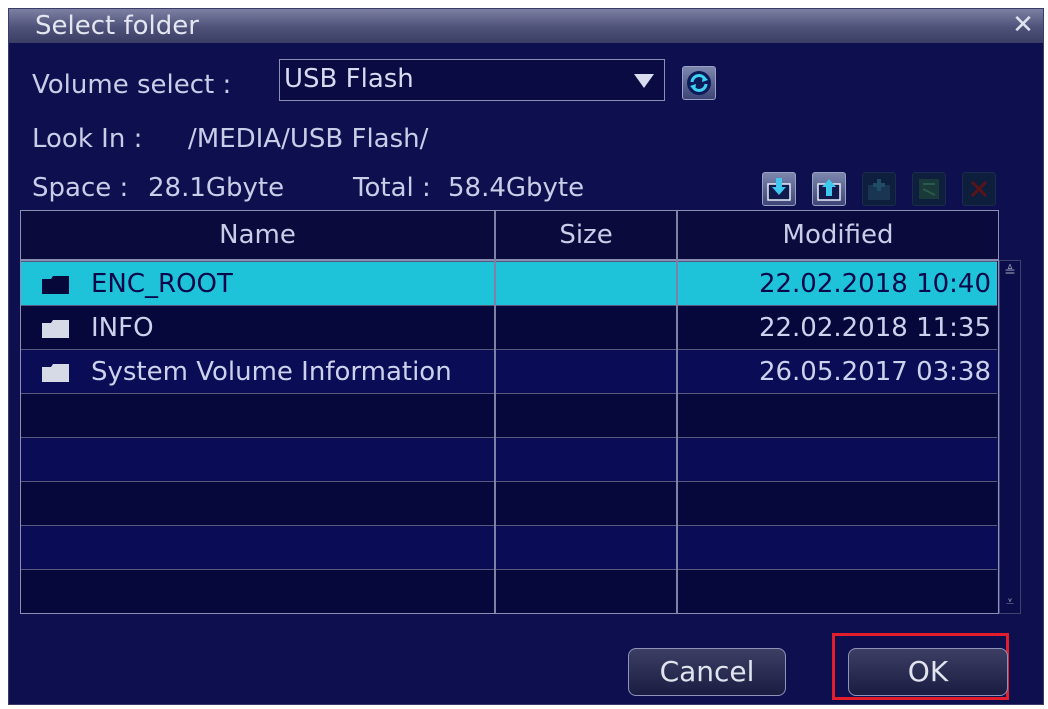 Image resolution: width=1048 pixels, height=709 pixels. Describe the element at coordinates (516, 188) in the screenshot. I see `total-value: 58.4Gbyte` at that location.